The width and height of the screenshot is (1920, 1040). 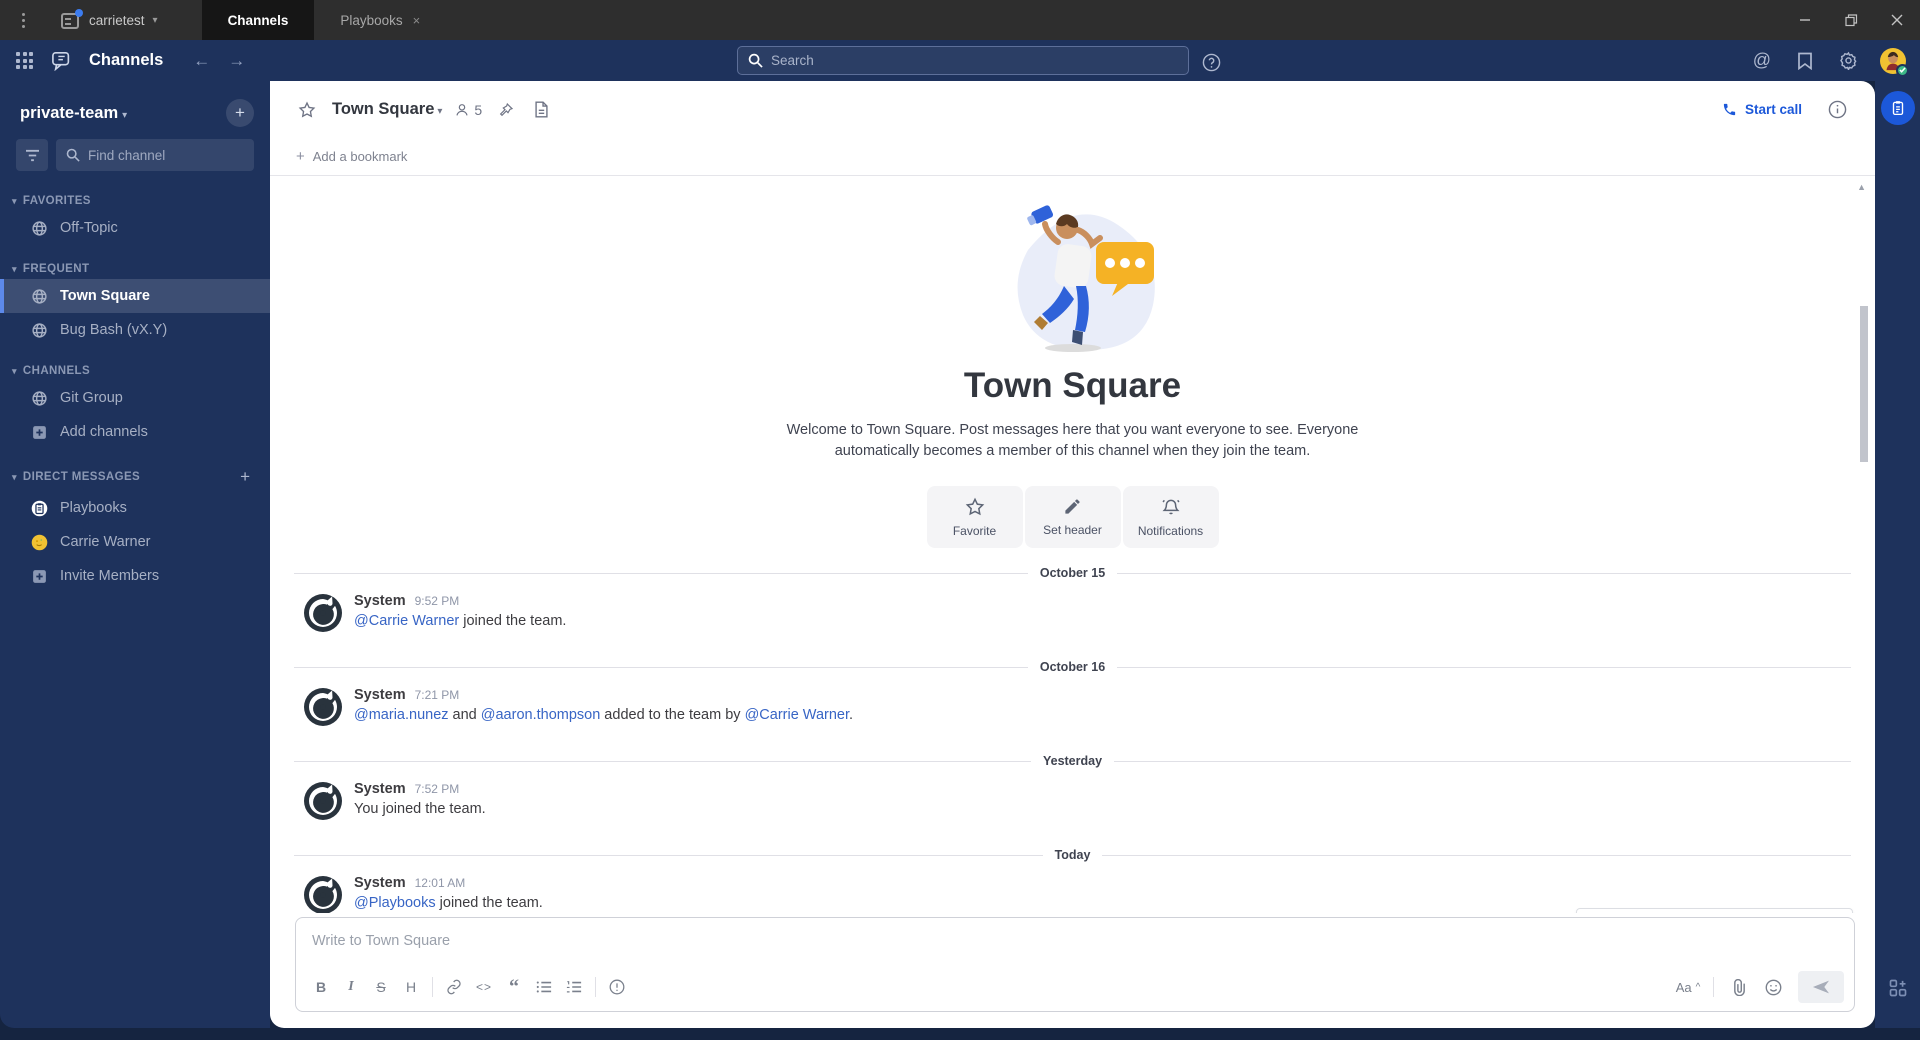 What do you see at coordinates (39, 330) in the screenshot?
I see `channel-type-icon` at bounding box center [39, 330].